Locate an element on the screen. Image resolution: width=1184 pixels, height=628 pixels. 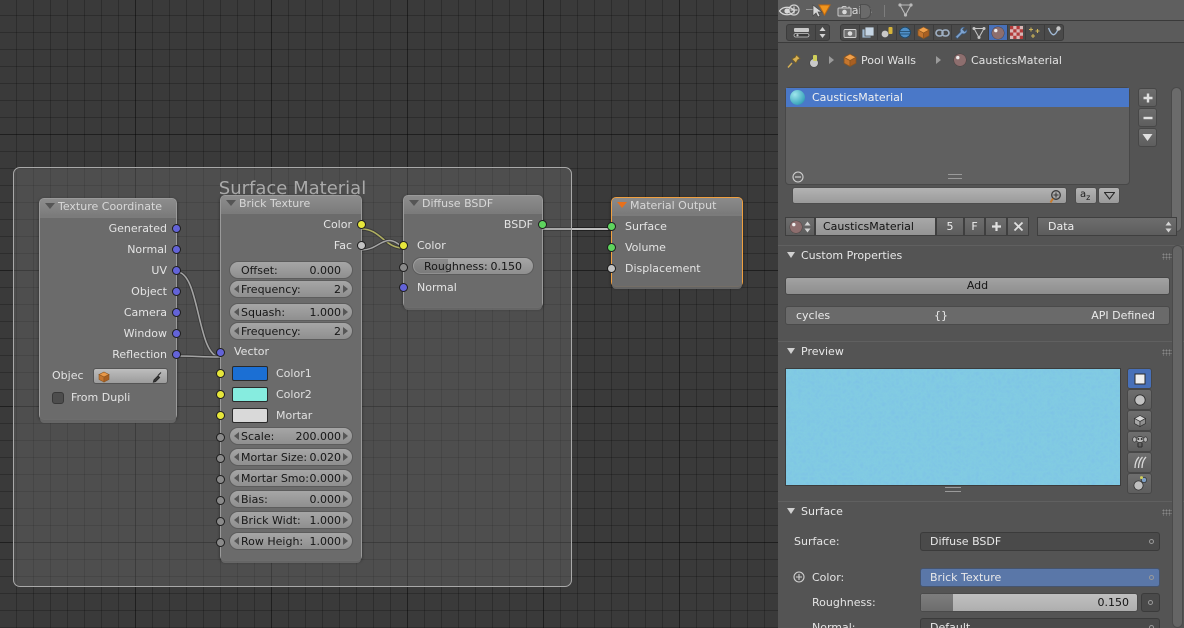
node-header-material-output: Material Output is located at coordinates (677, 206).